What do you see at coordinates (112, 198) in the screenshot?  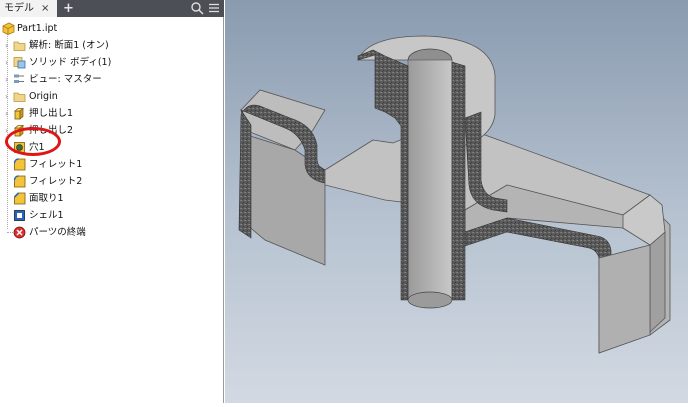 I see `tree-item-chamfer1: 面取り1` at bounding box center [112, 198].